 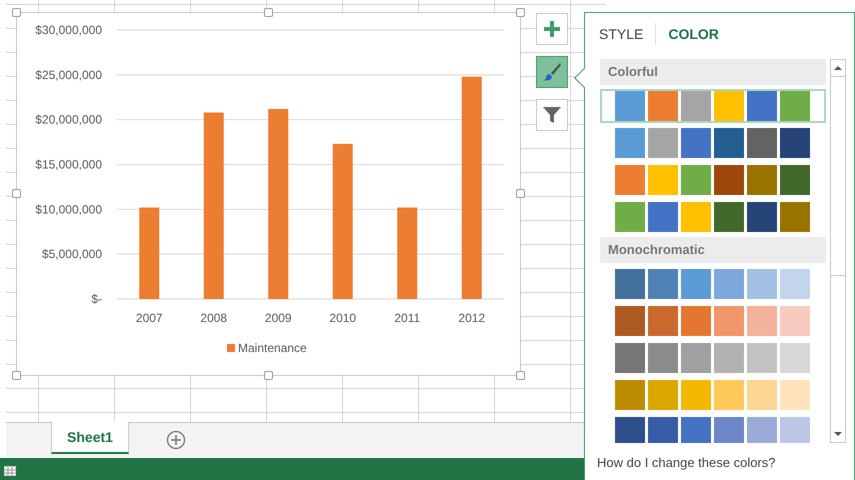 I want to click on filter-icon, so click(x=552, y=115).